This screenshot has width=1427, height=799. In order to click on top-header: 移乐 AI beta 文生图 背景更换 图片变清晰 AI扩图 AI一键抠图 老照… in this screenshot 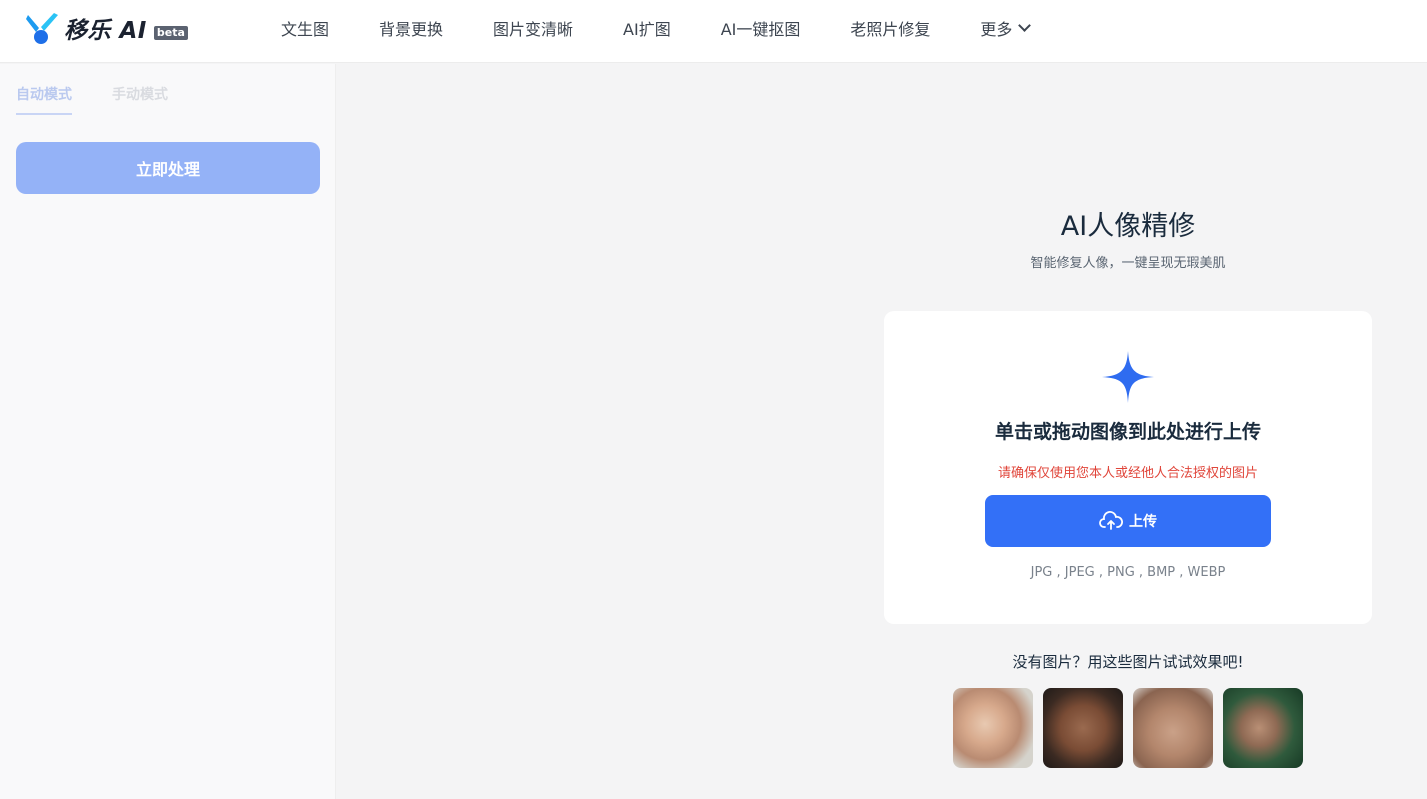, I will do `click(713, 31)`.